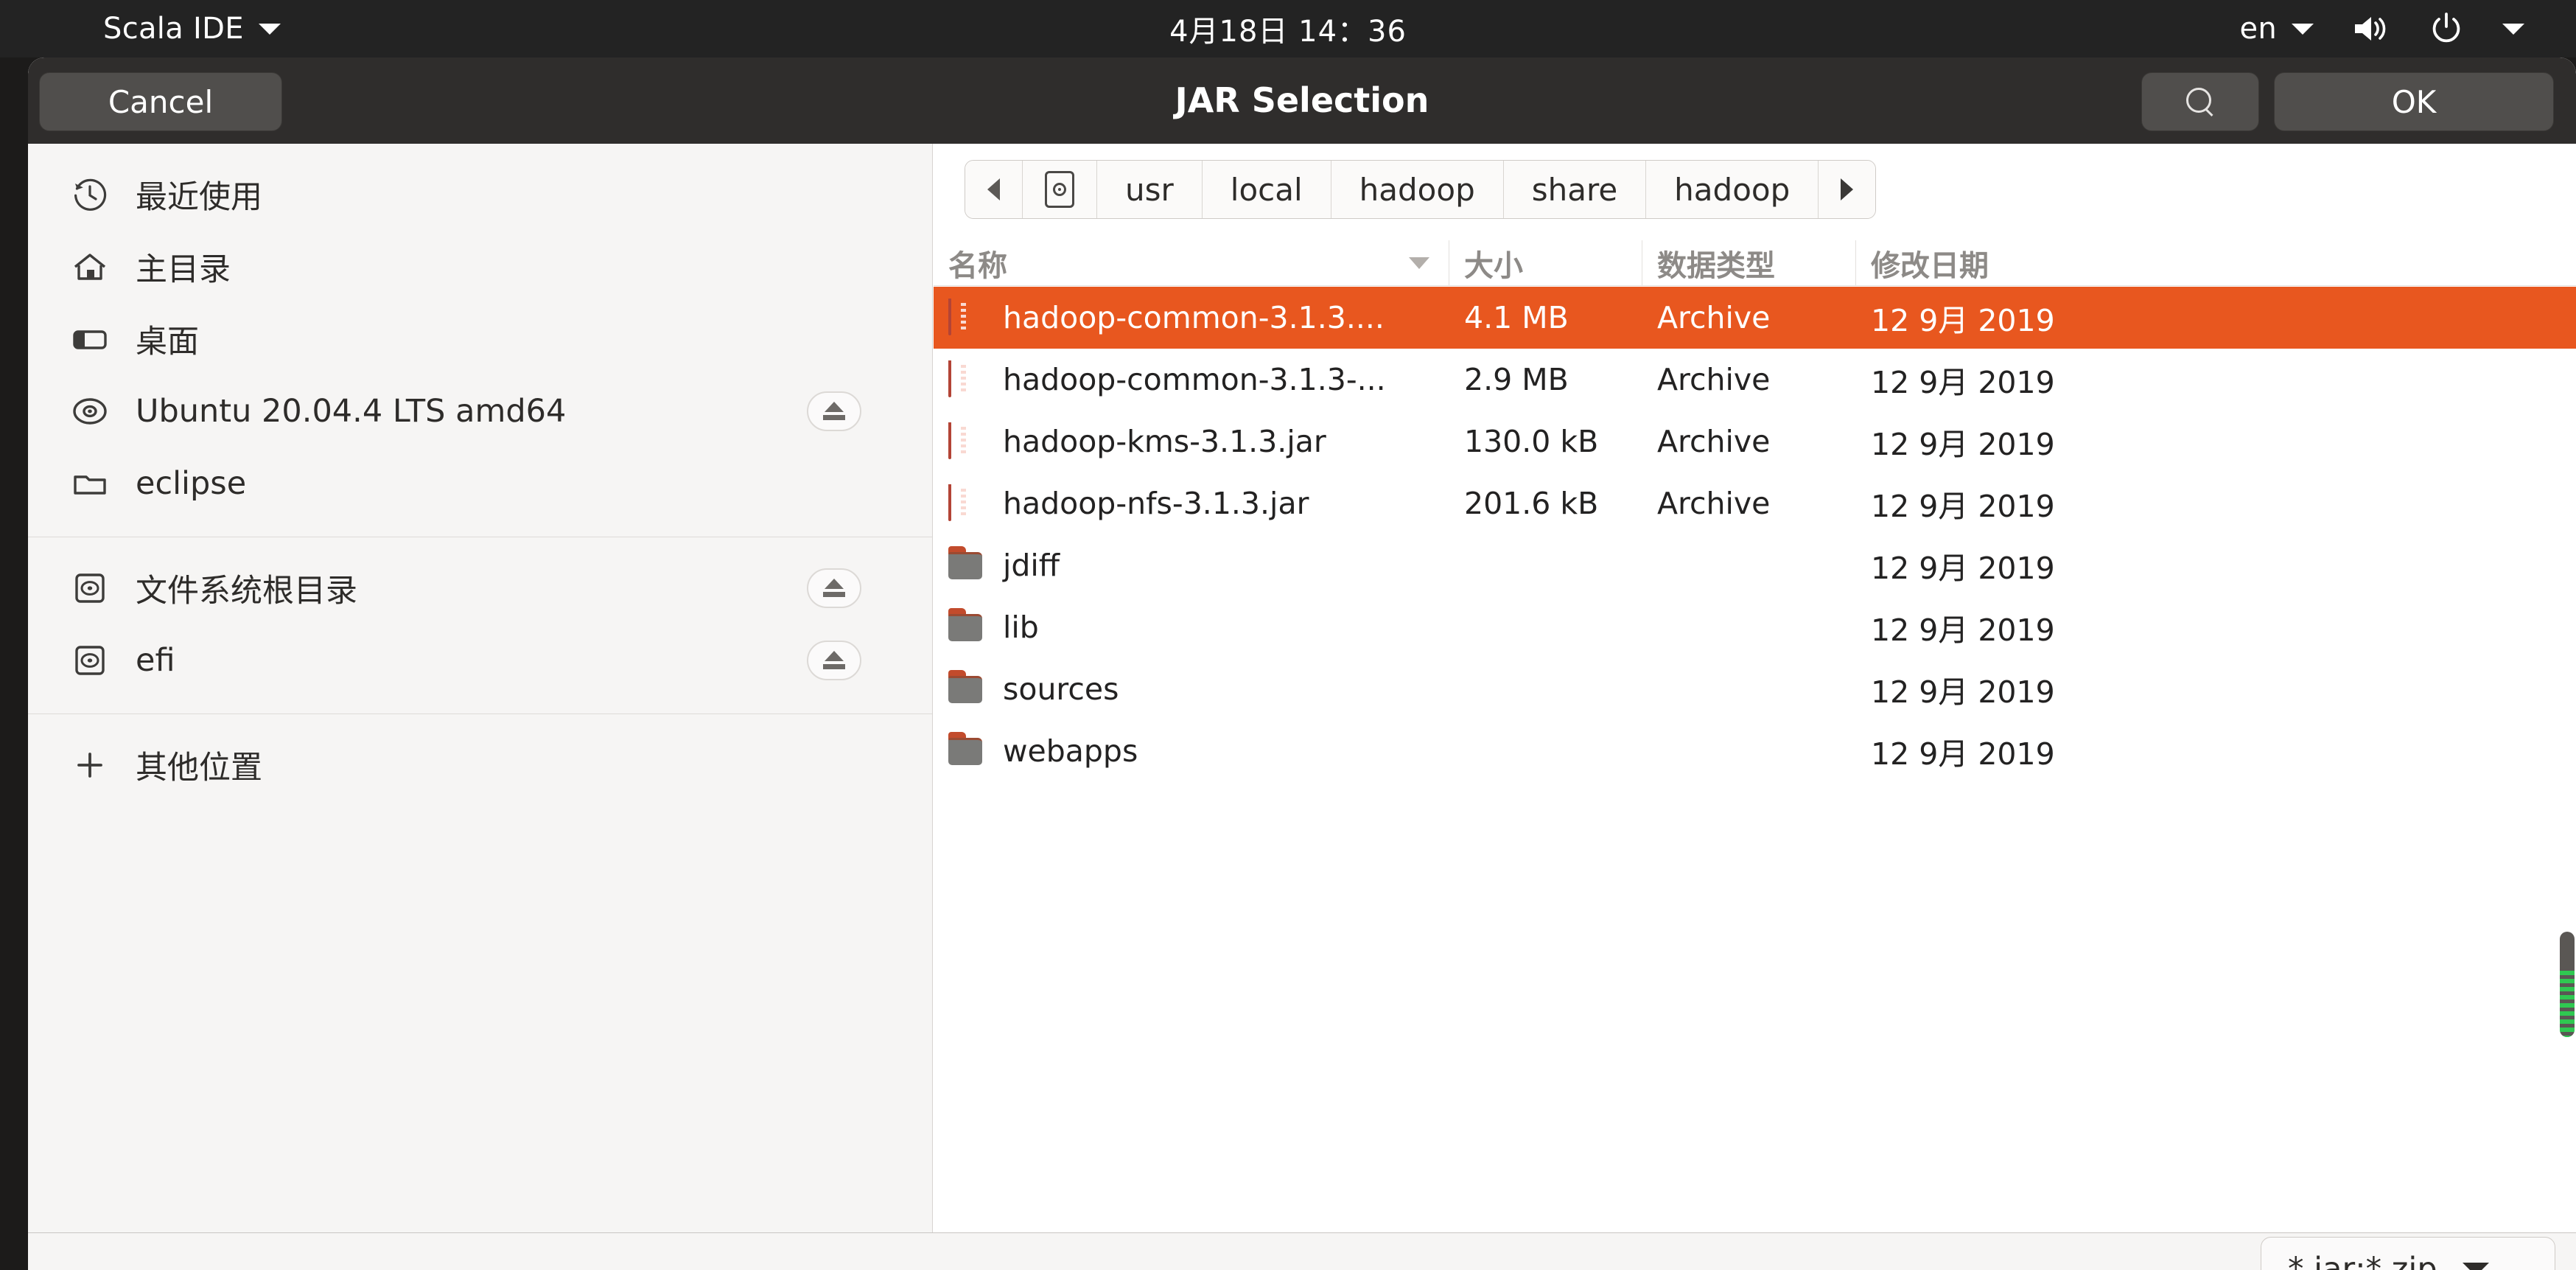 This screenshot has width=2576, height=1270. What do you see at coordinates (155, 660) in the screenshot?
I see `sidebar-item-label: efi` at bounding box center [155, 660].